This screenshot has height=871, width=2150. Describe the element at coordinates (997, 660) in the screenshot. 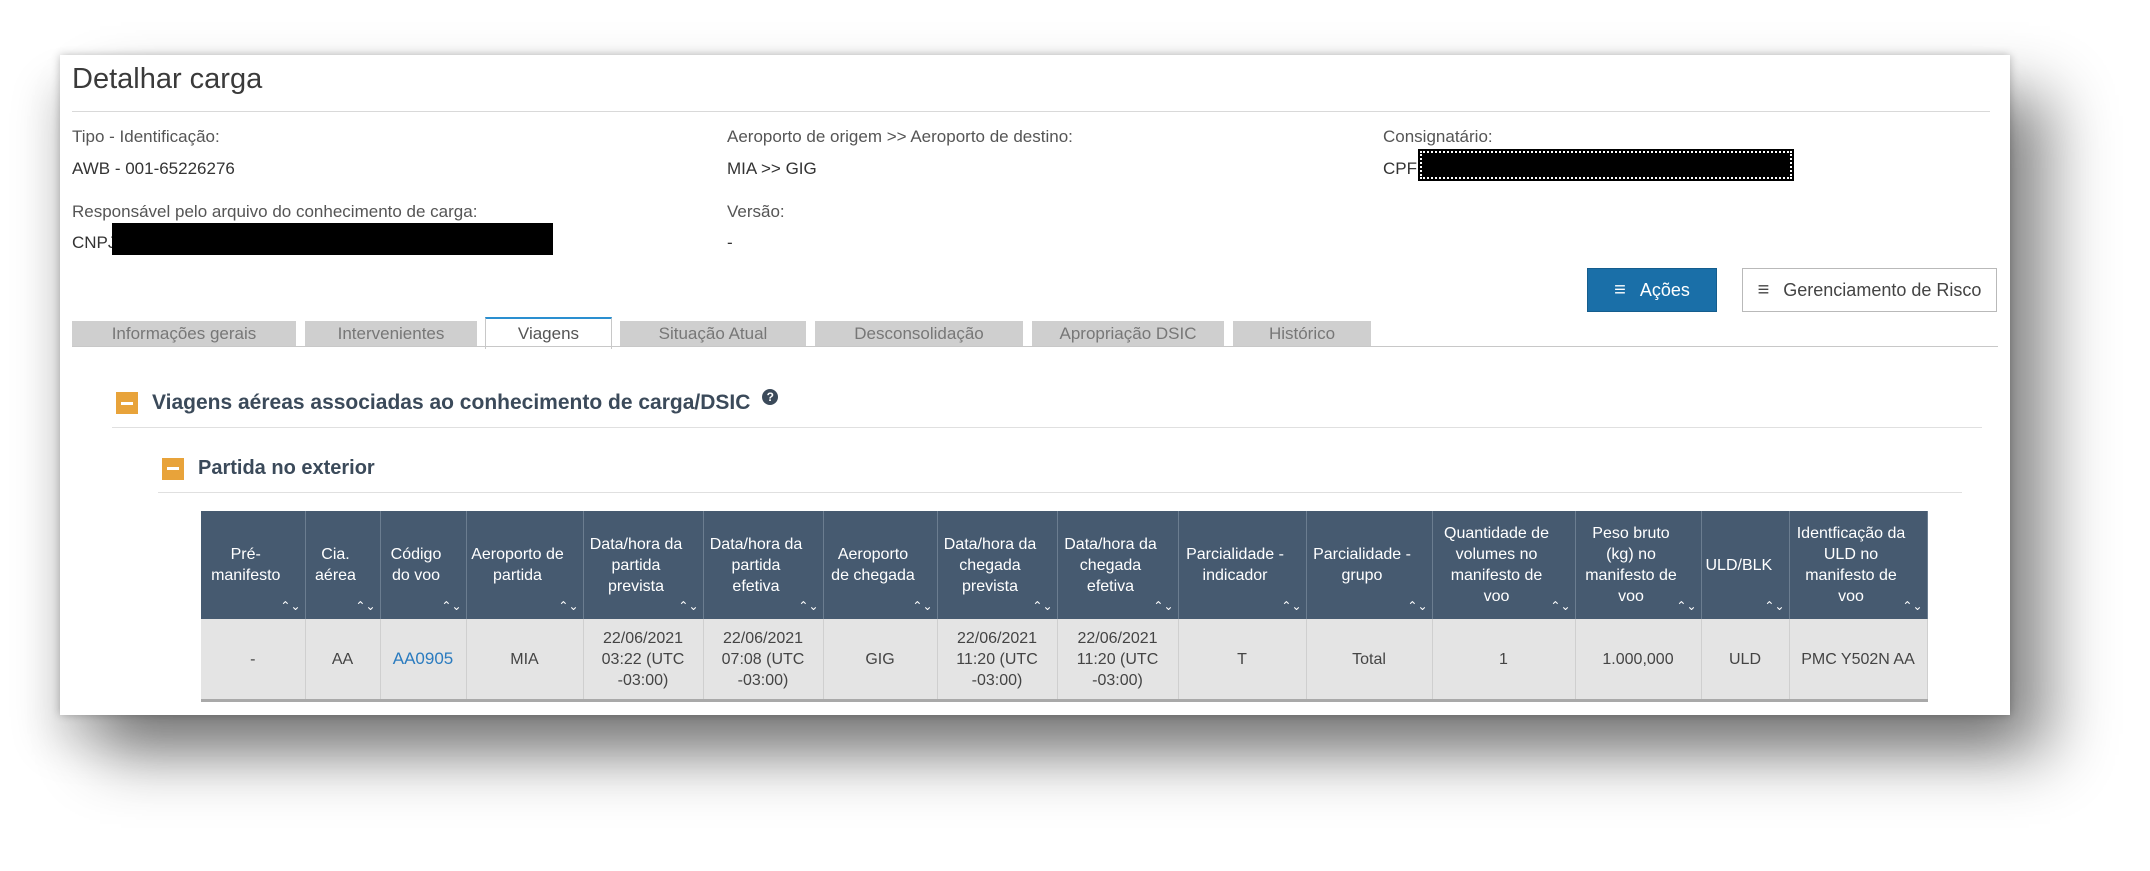

I see `cell-chegada-prevista: 22/06/2021 11:20 (UTC -03:00)` at that location.